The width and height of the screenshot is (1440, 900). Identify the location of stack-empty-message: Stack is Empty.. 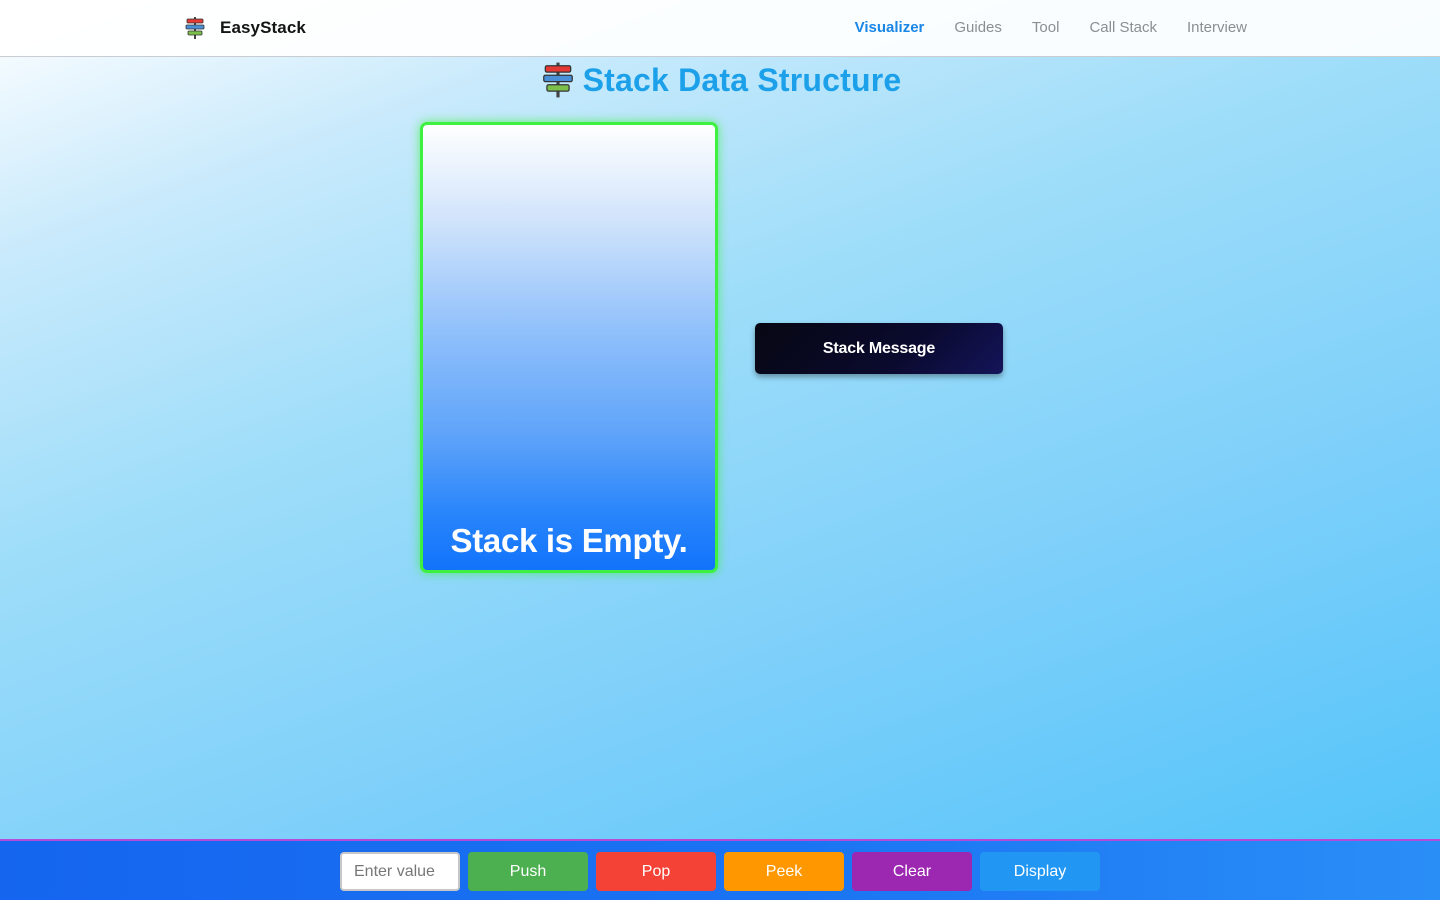
(569, 540).